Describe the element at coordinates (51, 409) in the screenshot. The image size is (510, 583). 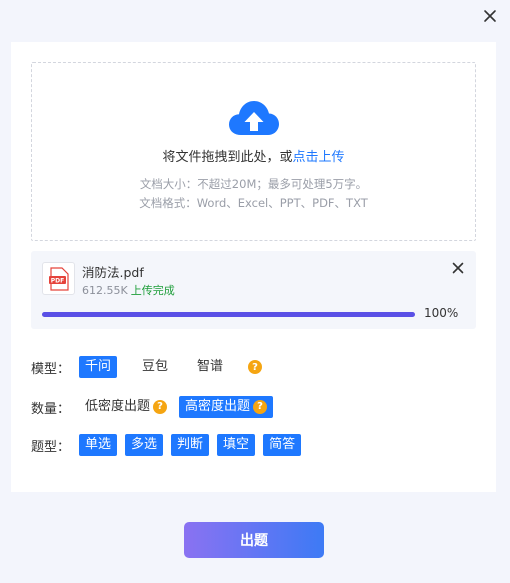
I see `quantity-label: 数量：` at that location.